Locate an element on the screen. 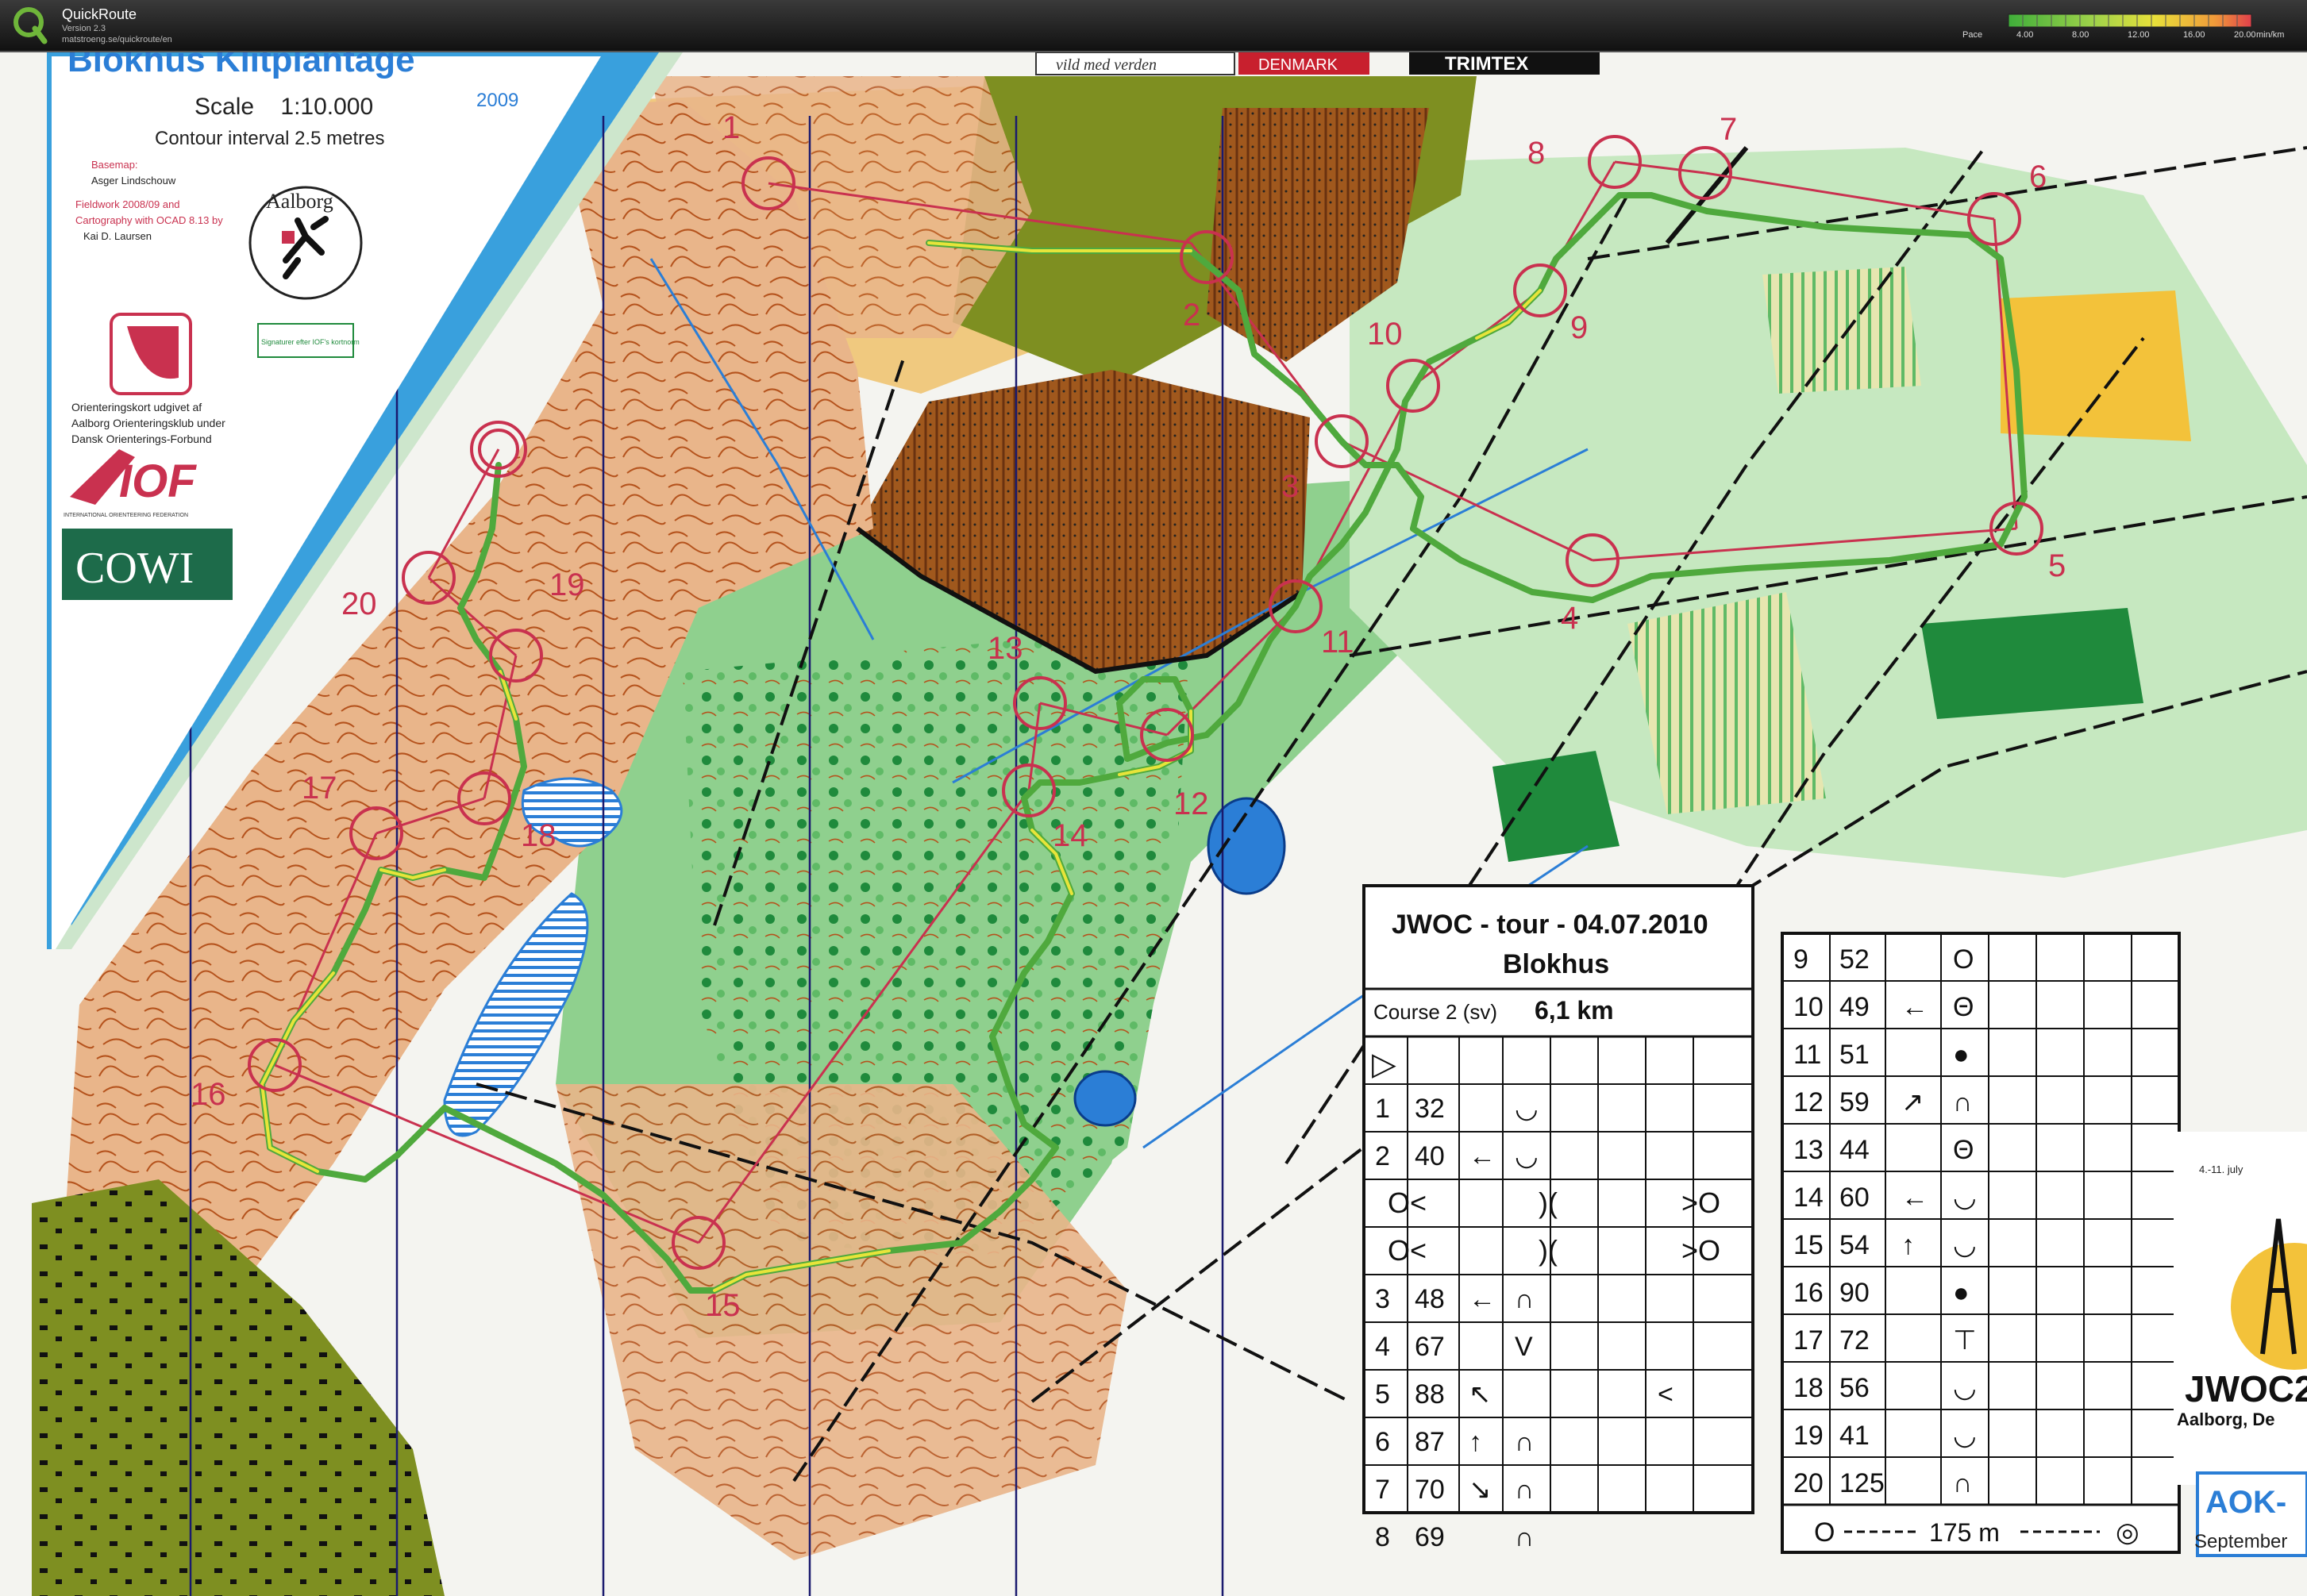 The image size is (2307, 1596). credit-line: Aalborg Orienteringsklub under is located at coordinates (148, 423).